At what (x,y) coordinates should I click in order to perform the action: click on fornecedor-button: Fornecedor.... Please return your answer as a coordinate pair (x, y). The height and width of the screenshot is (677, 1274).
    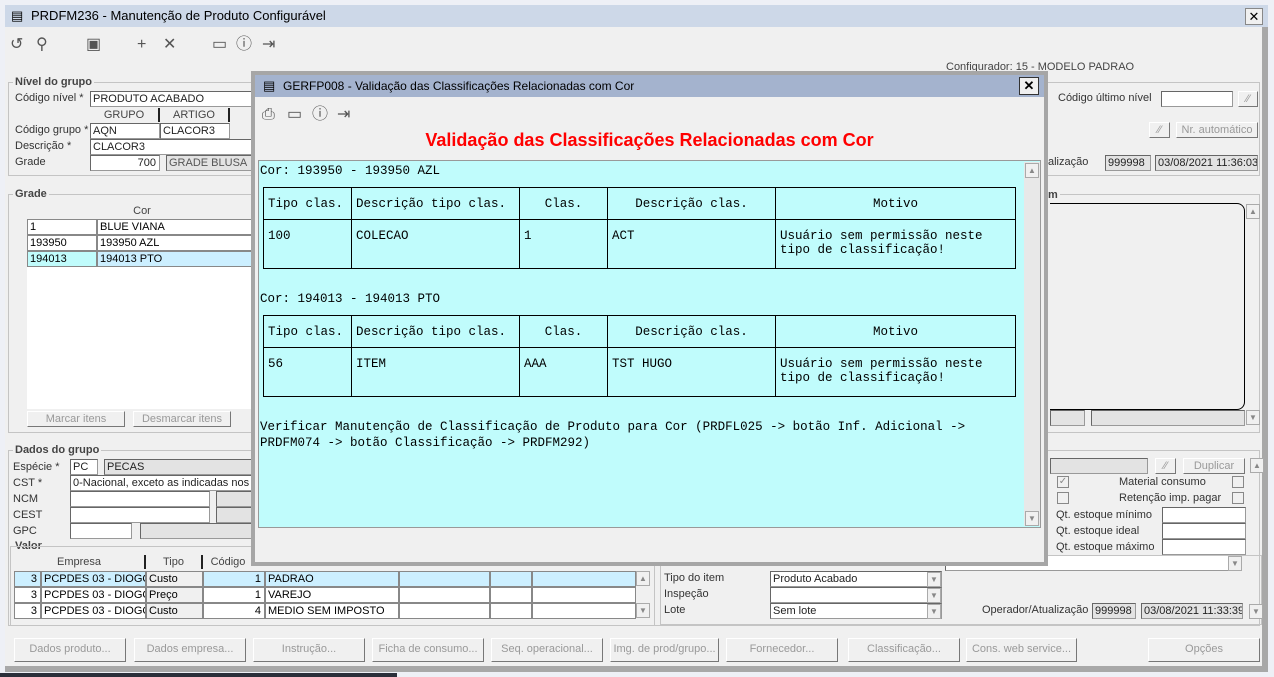
    Looking at the image, I should click on (782, 650).